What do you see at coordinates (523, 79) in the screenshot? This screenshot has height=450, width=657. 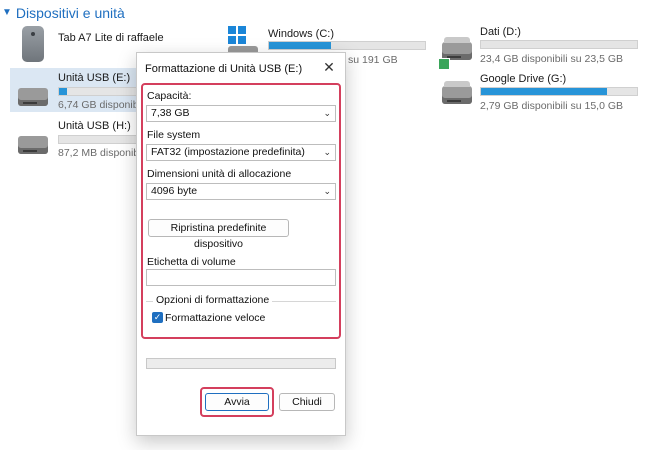 I see `drive-name: Google Drive (G:)` at bounding box center [523, 79].